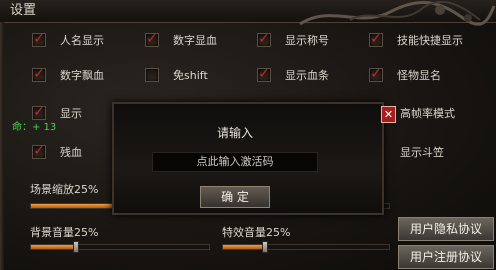 Image resolution: width=496 pixels, height=270 pixels. I want to click on checkbox-floating-damage: ✓, so click(39, 74).